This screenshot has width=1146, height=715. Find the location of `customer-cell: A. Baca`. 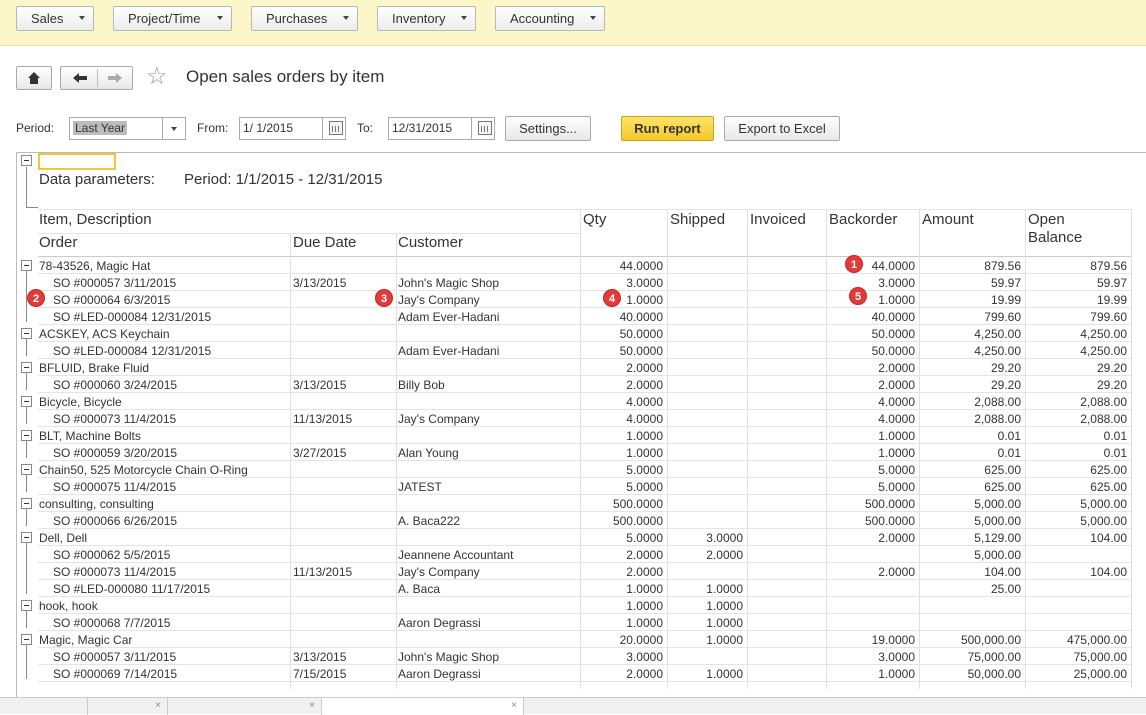

customer-cell: A. Baca is located at coordinates (419, 589).